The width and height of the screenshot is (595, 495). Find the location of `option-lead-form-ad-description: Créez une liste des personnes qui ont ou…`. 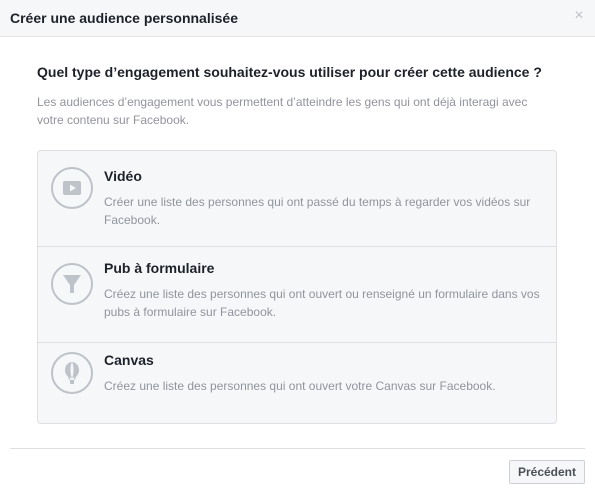

option-lead-form-ad-description: Créez une liste des personnes qui ont ou… is located at coordinates (322, 303).